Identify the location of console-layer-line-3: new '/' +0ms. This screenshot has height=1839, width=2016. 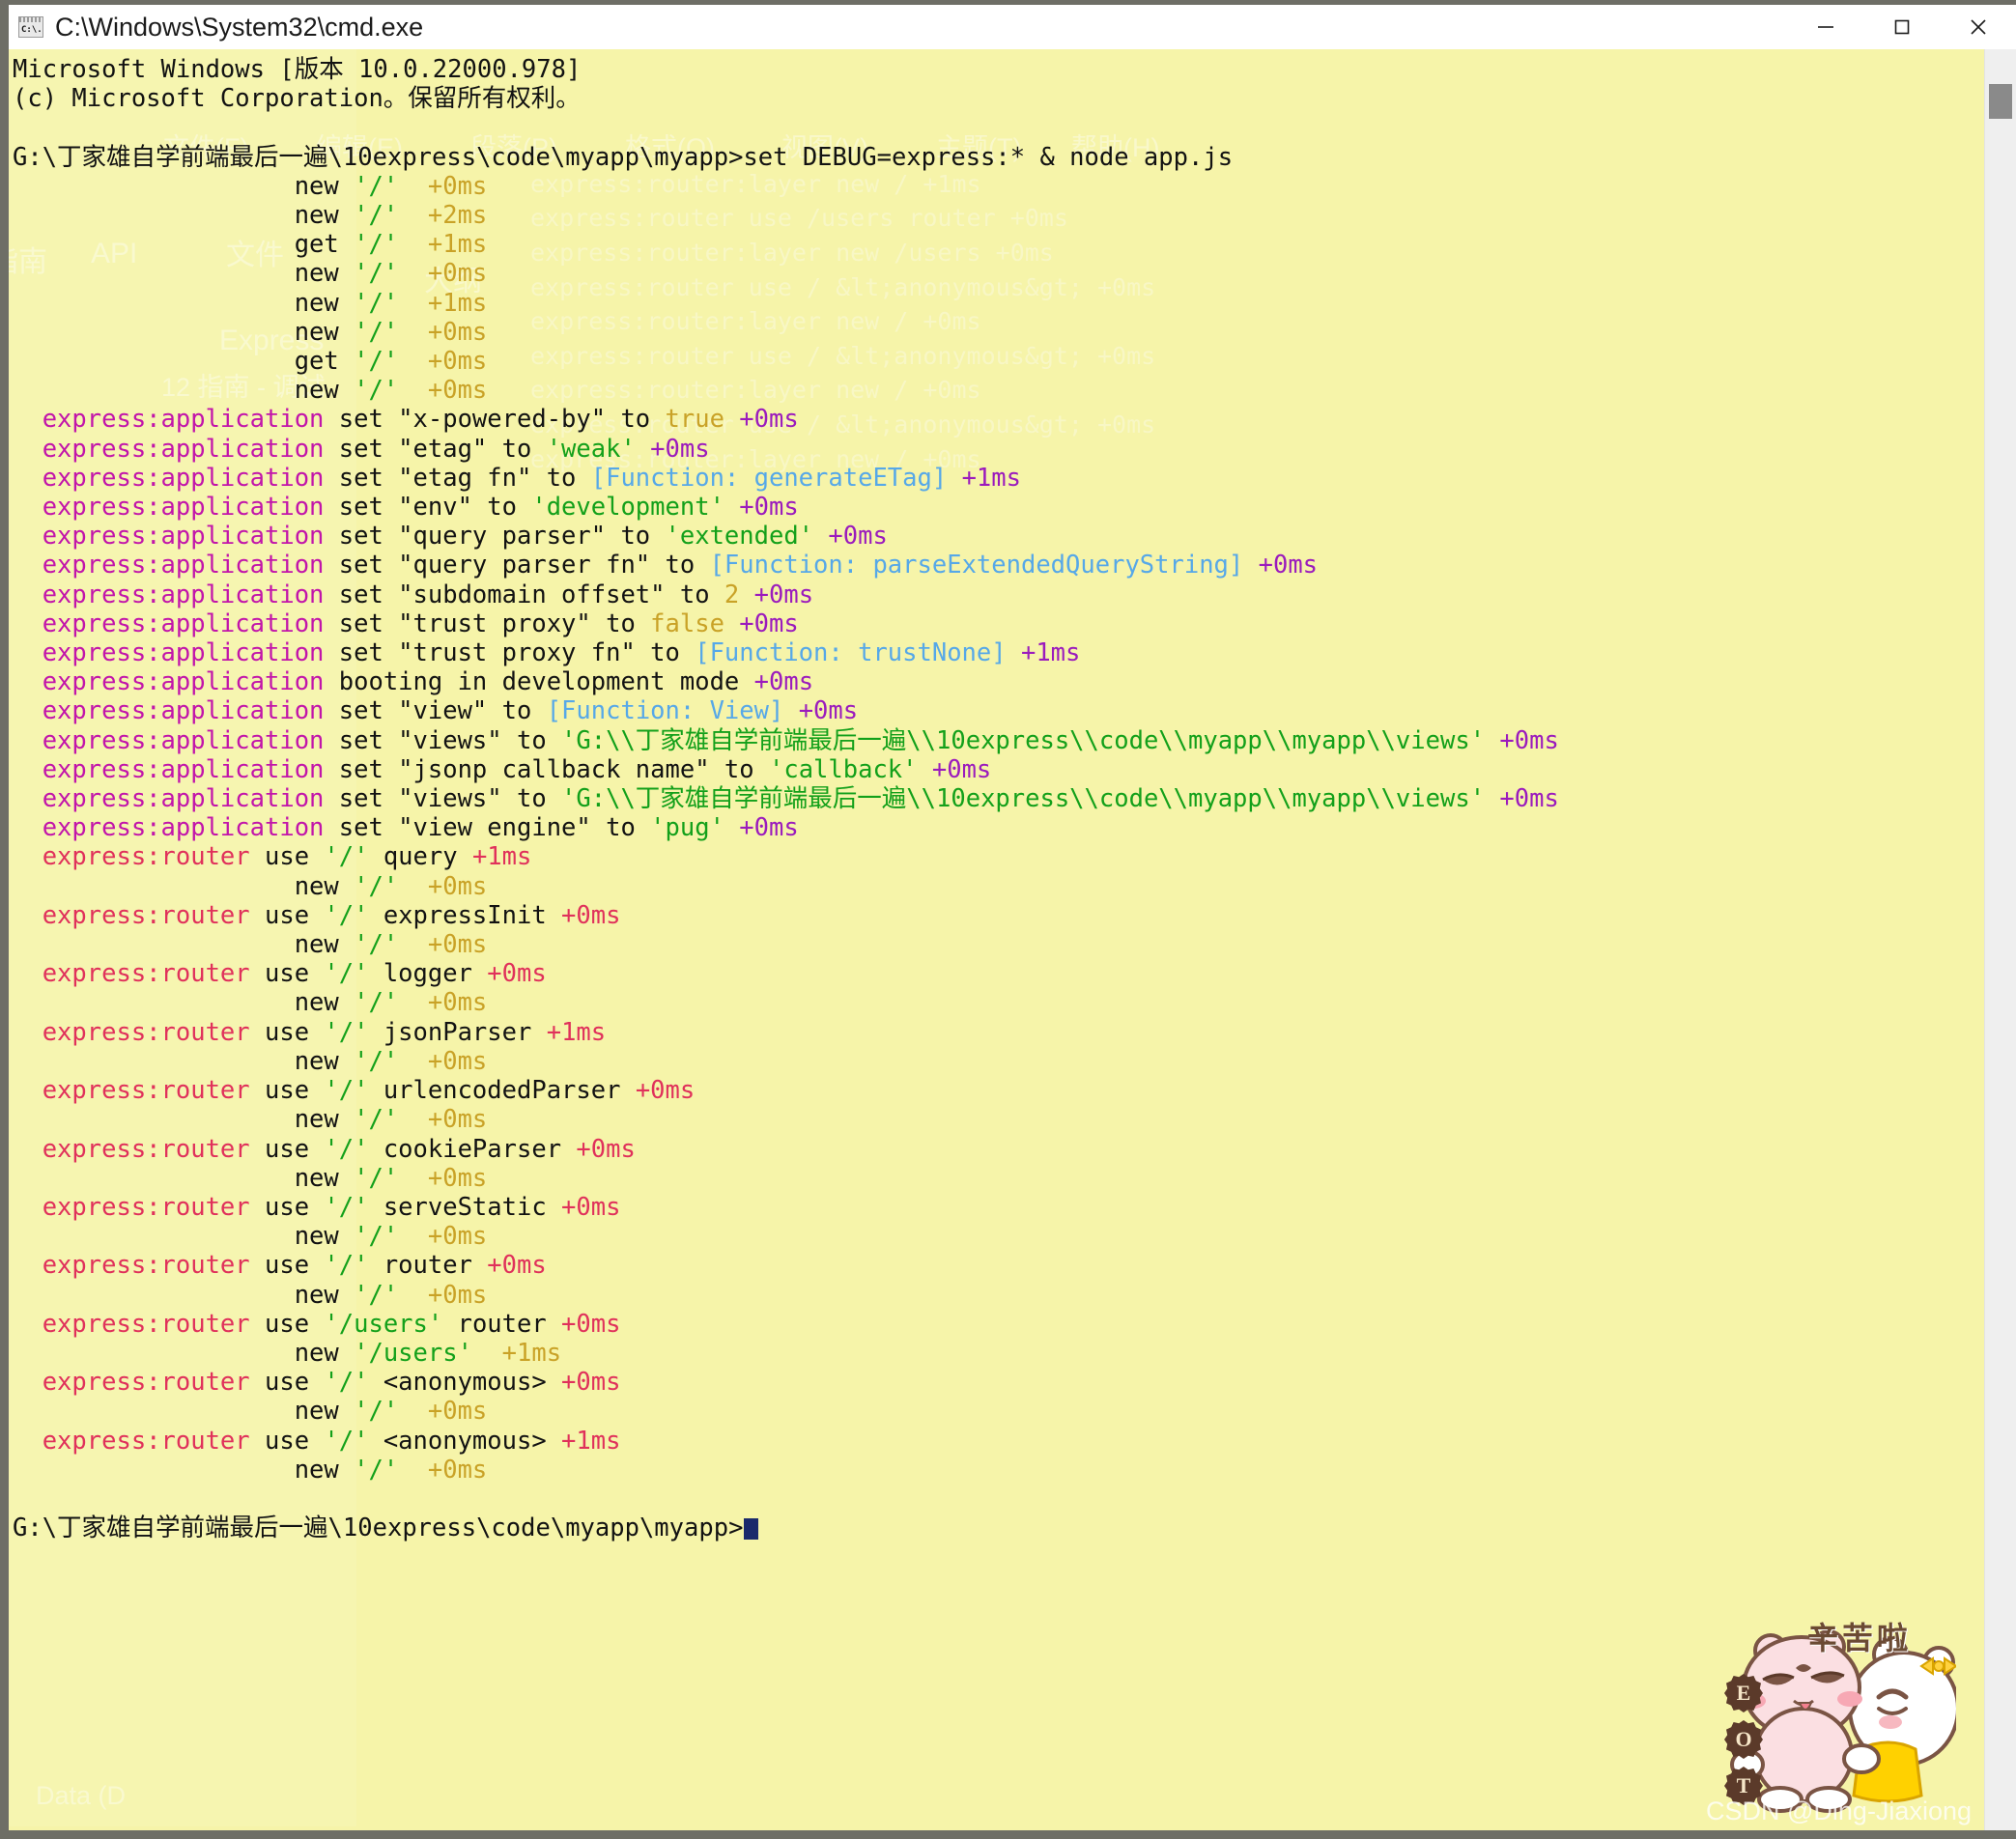
(250, 274).